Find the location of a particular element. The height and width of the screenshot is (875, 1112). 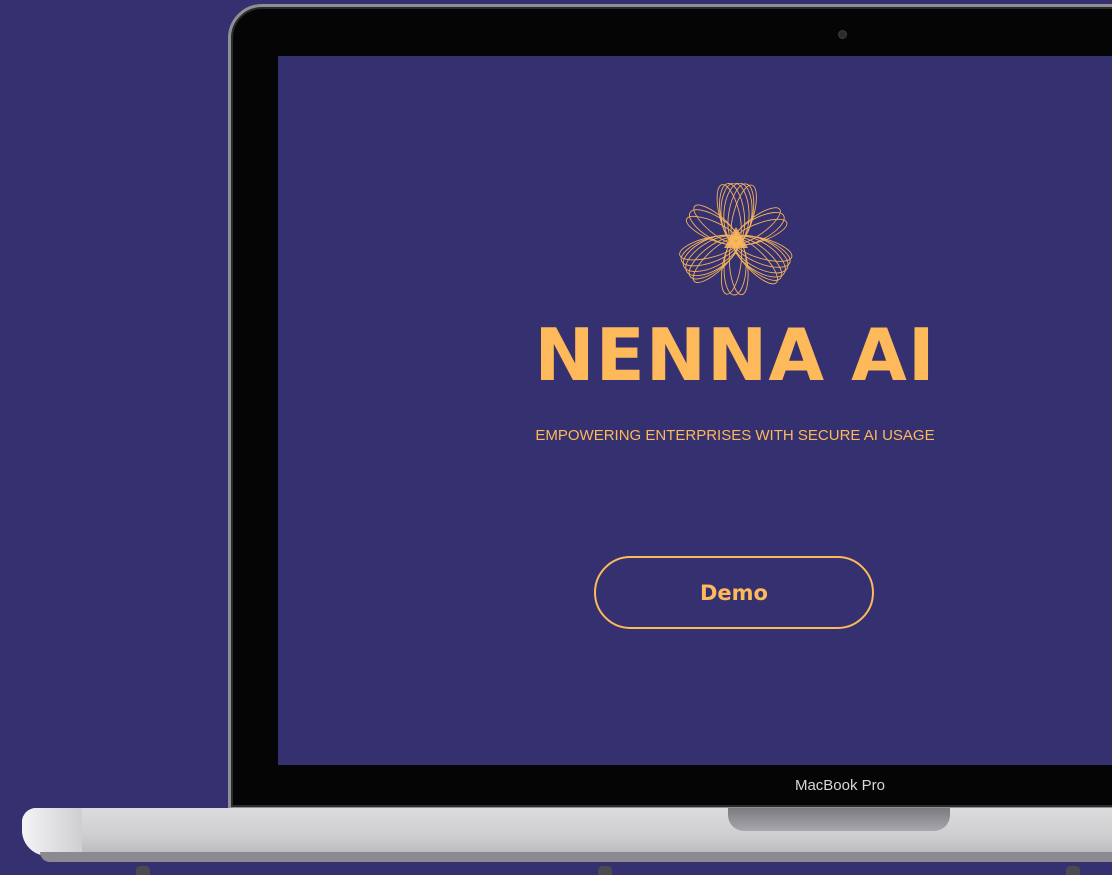

webcam-icon is located at coordinates (842, 34).